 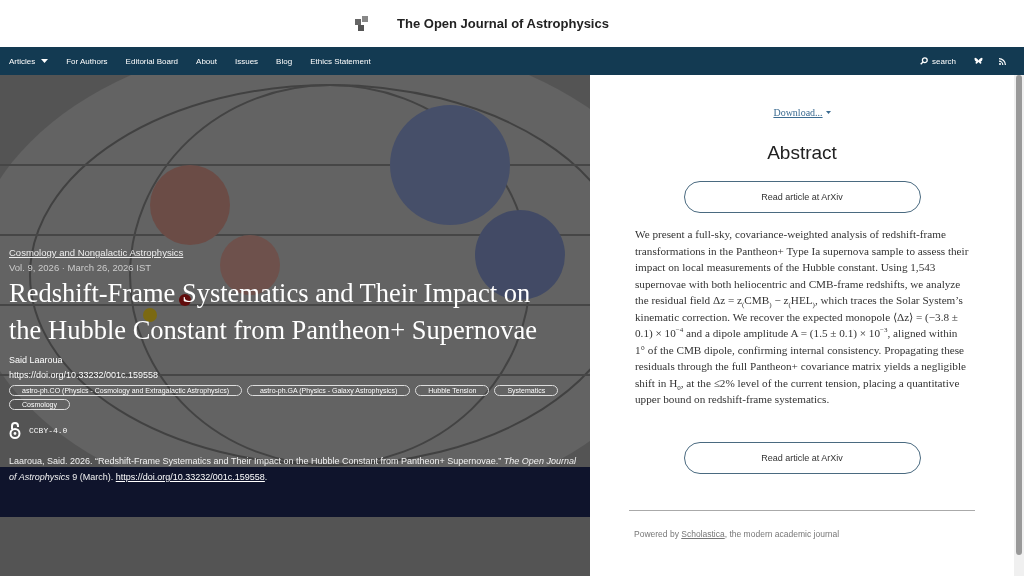 What do you see at coordinates (703, 533) in the screenshot?
I see `scholastica-link: Scholastica` at bounding box center [703, 533].